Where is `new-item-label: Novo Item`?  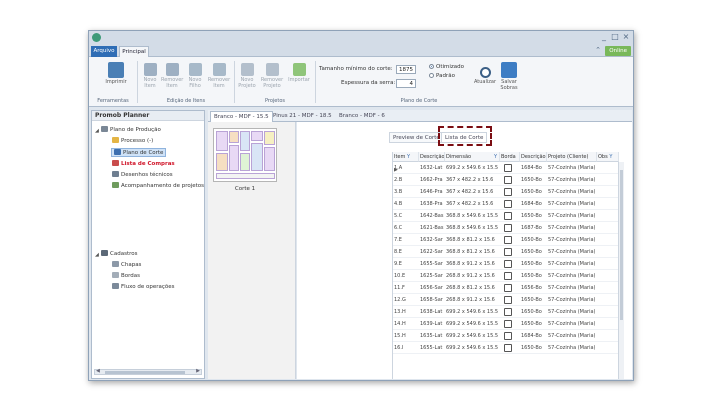 new-item-label: Novo Item is located at coordinates (150, 83).